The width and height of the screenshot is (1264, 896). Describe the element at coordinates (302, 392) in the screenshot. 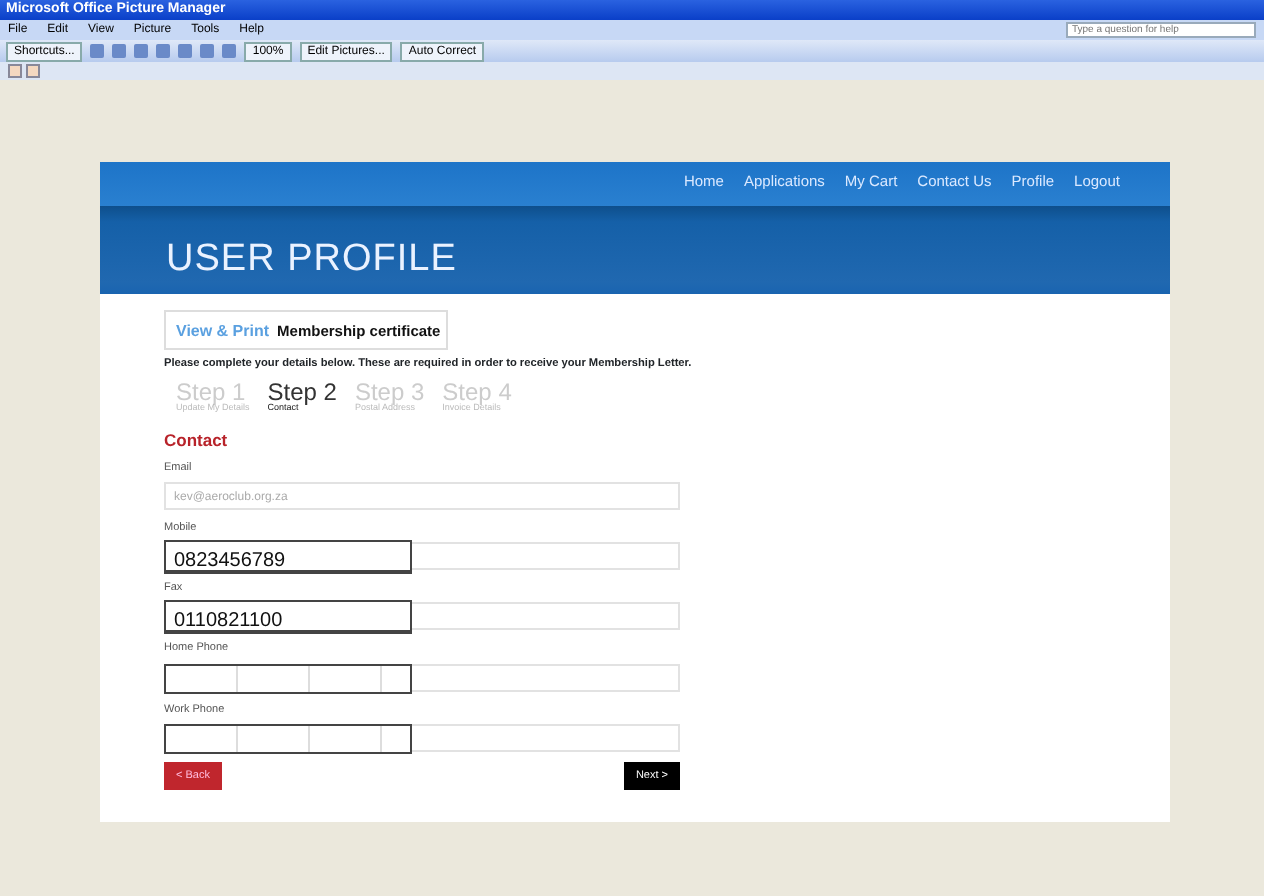

I see `step-title: Step 2` at that location.